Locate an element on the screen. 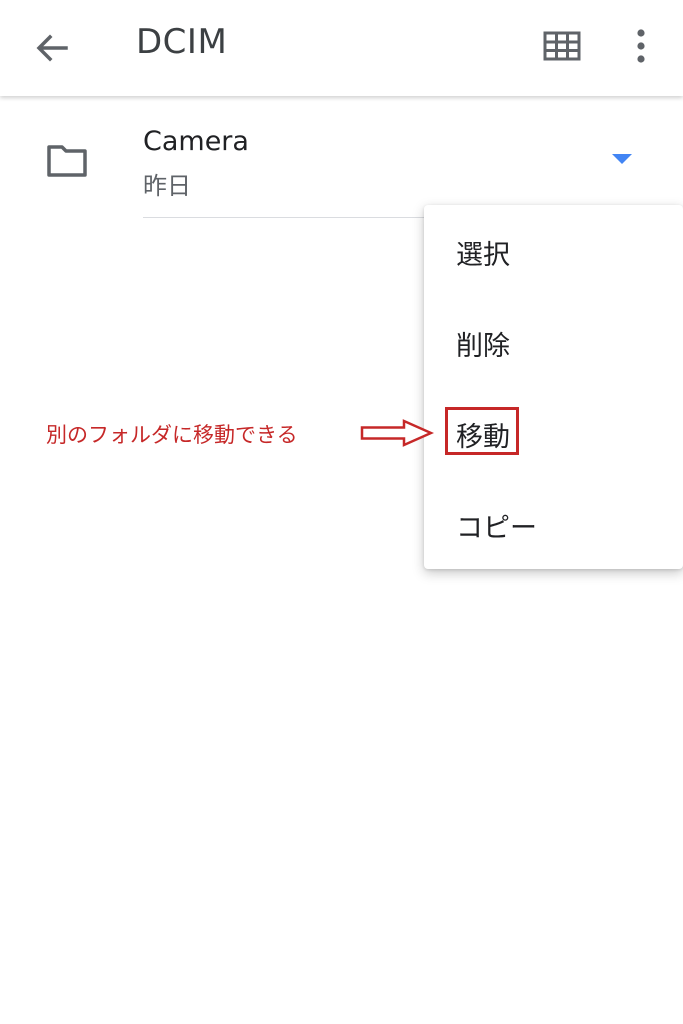 The width and height of the screenshot is (683, 1024). grid-view-icon is located at coordinates (562, 46).